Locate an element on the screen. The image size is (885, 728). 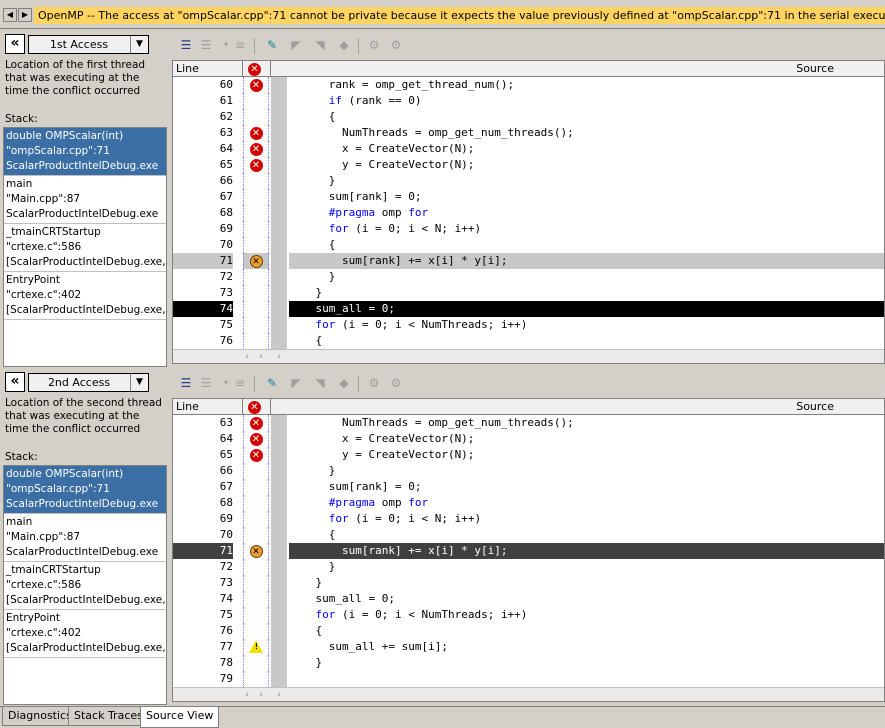
source-row: 61 if (rank == 0) is located at coordinates (528, 101).